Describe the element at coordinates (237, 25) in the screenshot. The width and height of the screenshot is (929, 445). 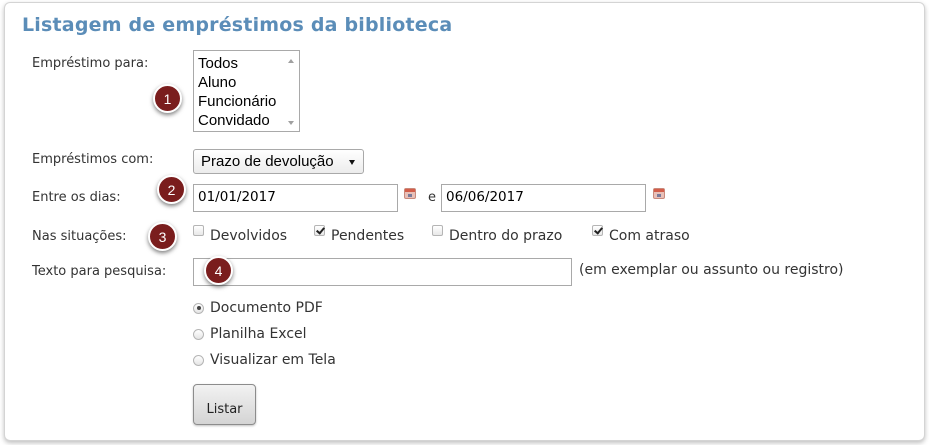
I see `page-title: Listagem de empréstimos da biblioteca` at that location.